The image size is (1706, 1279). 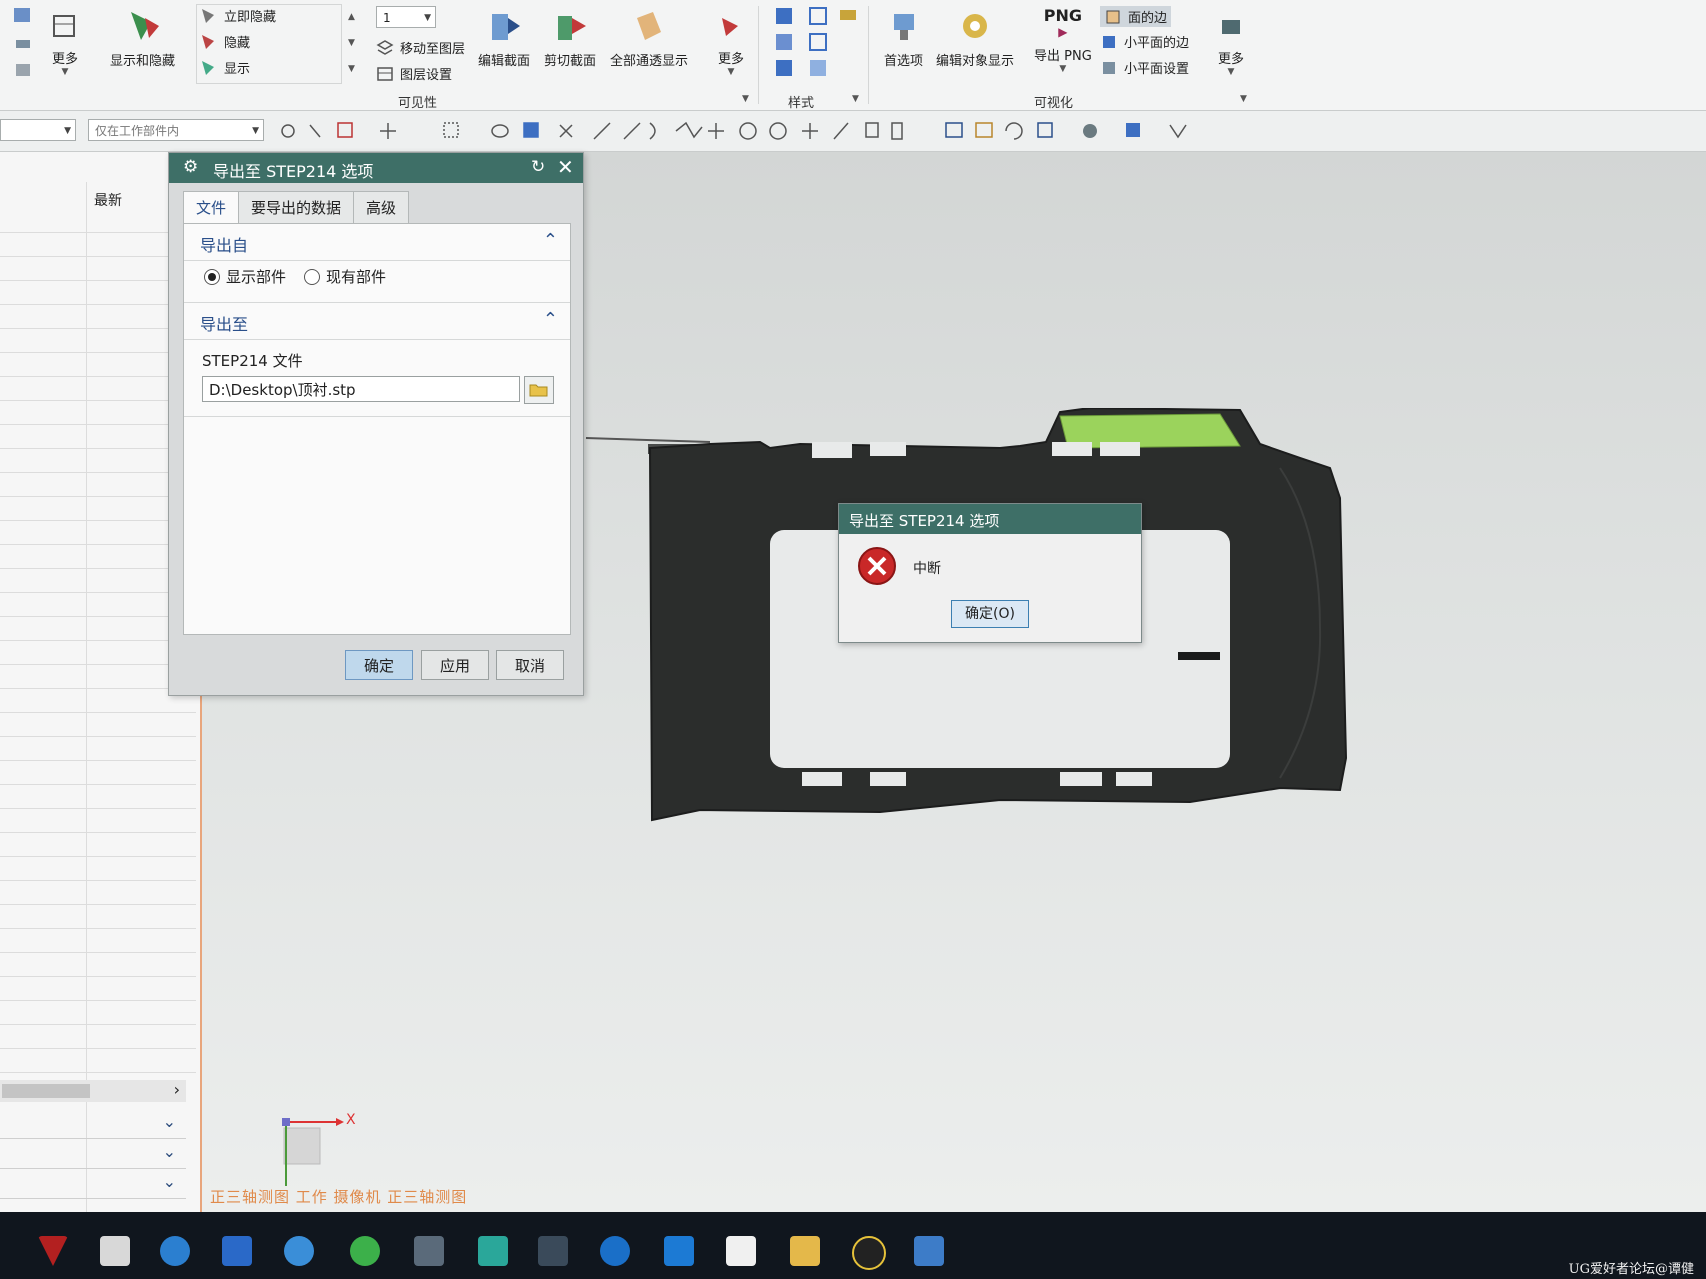 What do you see at coordinates (493, 1251) in the screenshot?
I see `nx-icon` at bounding box center [493, 1251].